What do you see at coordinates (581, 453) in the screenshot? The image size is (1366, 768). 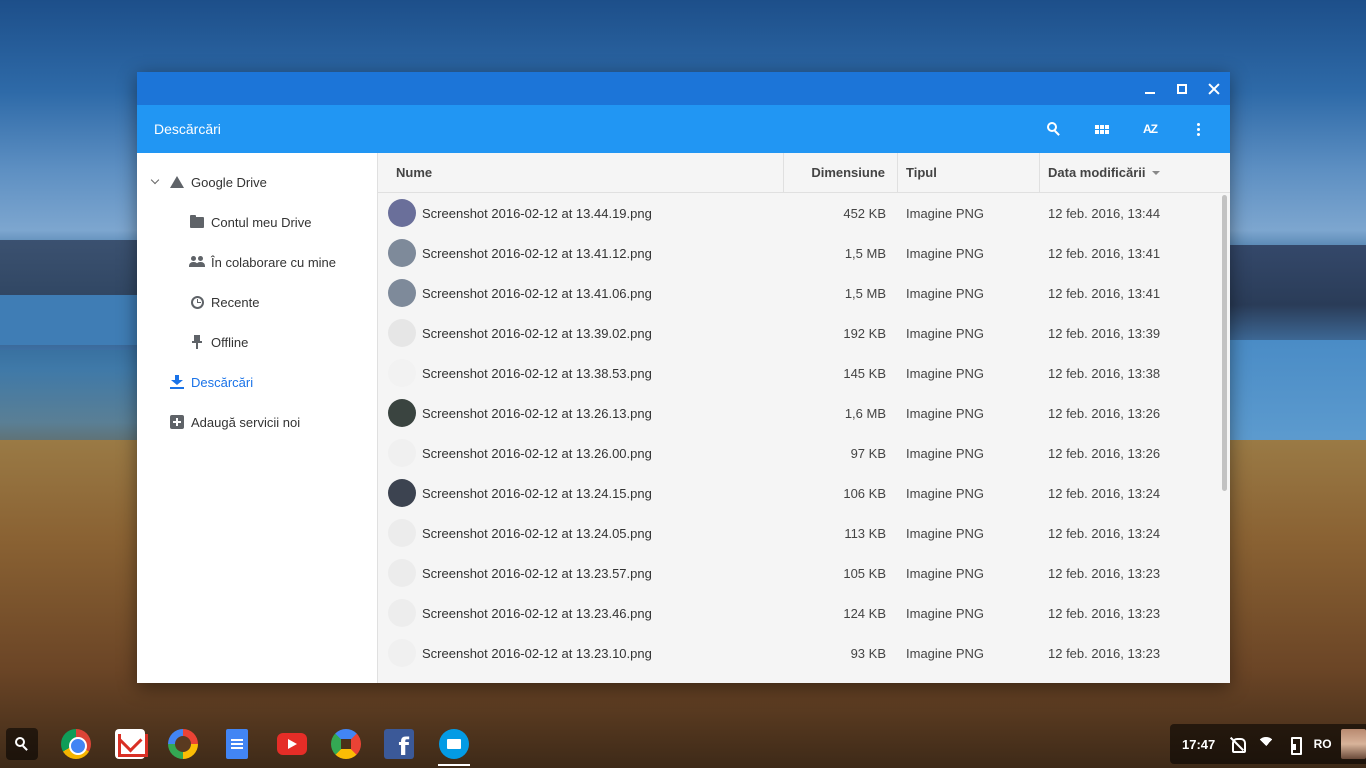 I see `file-name-cell: Screenshot 2016-02-12 at 13.26.00.png` at bounding box center [581, 453].